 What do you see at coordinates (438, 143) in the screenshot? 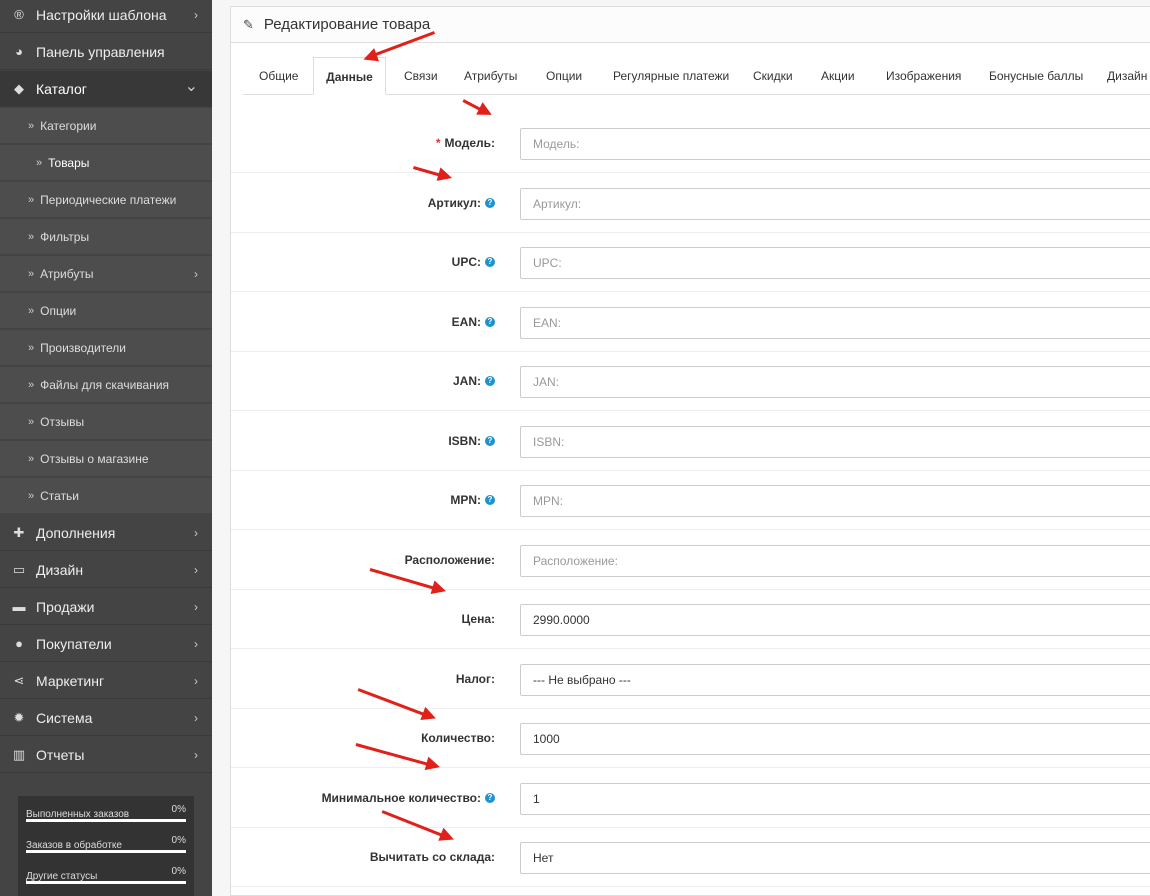
I see `required-asterisk: *` at bounding box center [438, 143].